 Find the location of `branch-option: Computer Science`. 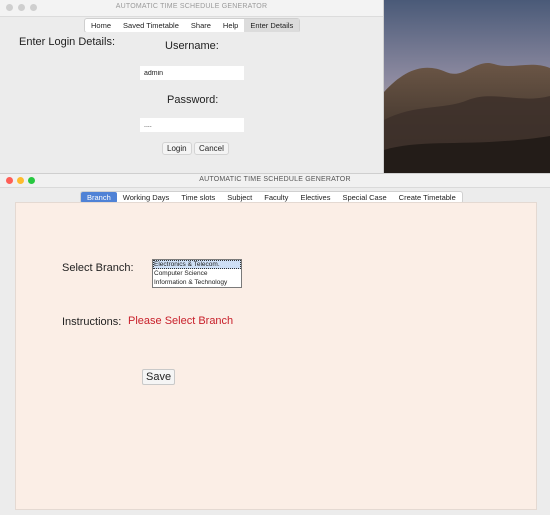

branch-option: Computer Science is located at coordinates (197, 273).